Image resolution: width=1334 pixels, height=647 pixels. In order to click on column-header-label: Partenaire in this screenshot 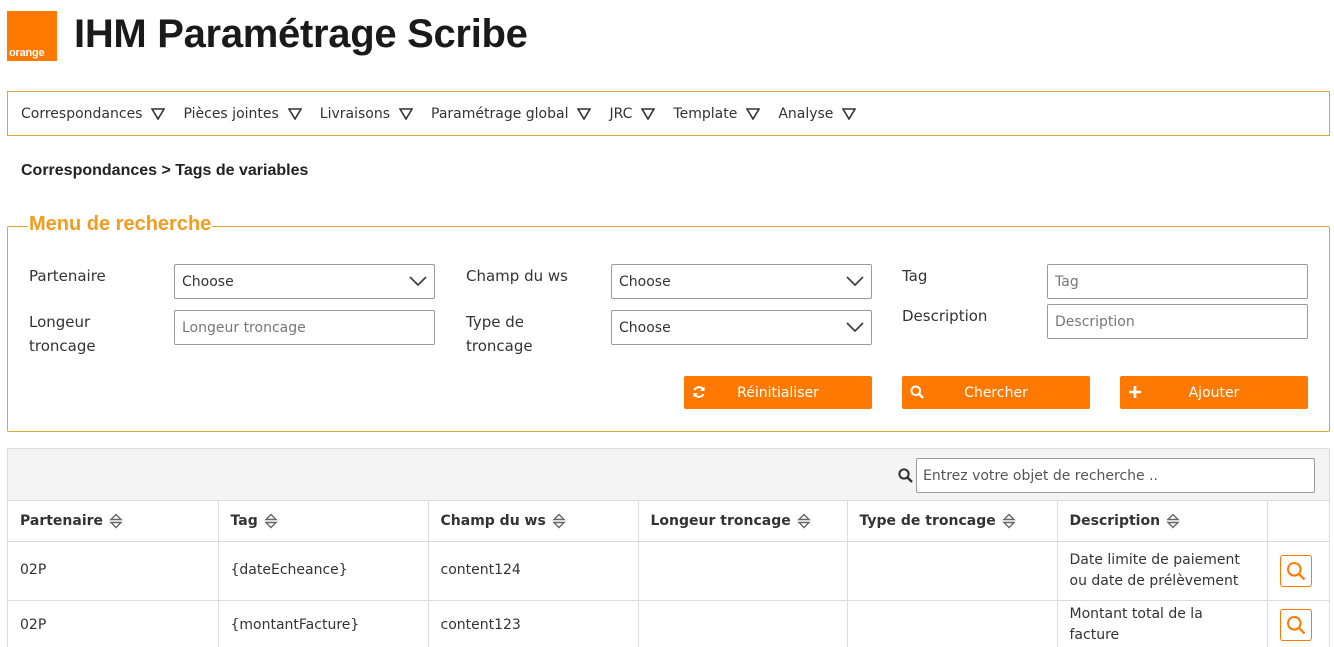, I will do `click(62, 520)`.